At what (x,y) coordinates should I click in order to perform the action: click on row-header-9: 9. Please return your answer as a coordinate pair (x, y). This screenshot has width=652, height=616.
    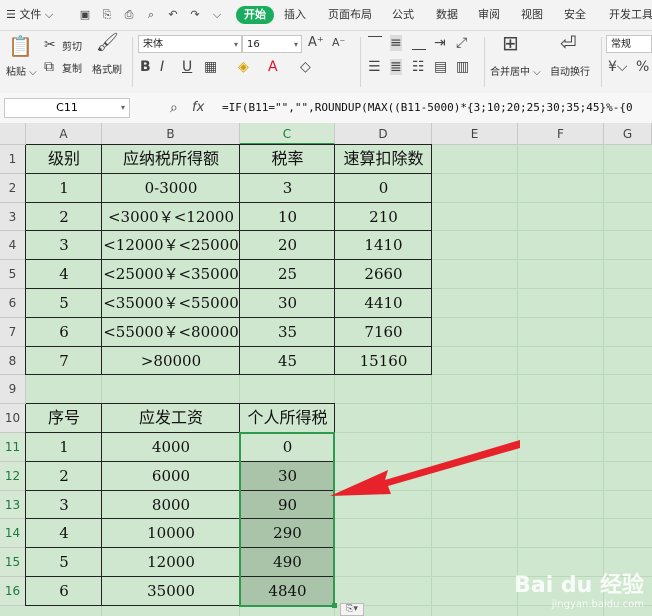
    Looking at the image, I should click on (13, 390).